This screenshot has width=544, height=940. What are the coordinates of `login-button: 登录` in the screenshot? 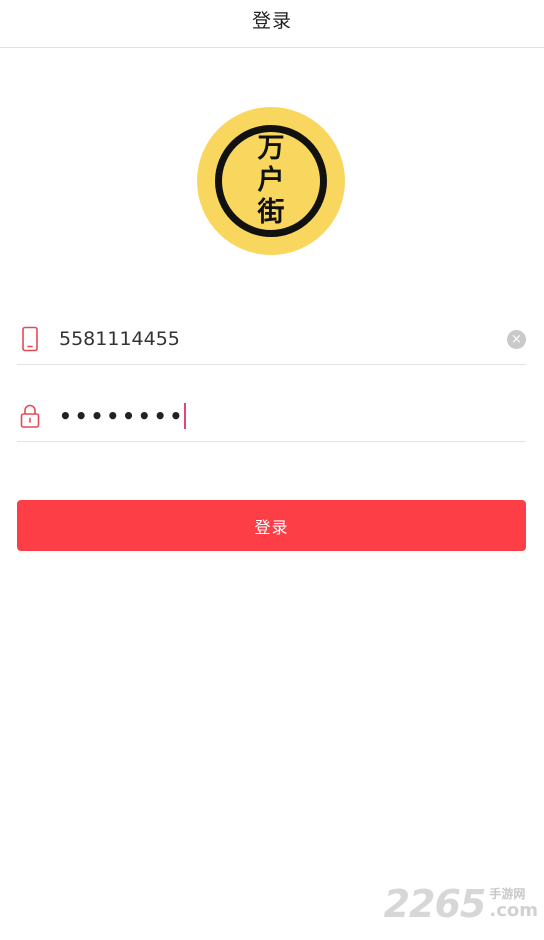 It's located at (271, 525).